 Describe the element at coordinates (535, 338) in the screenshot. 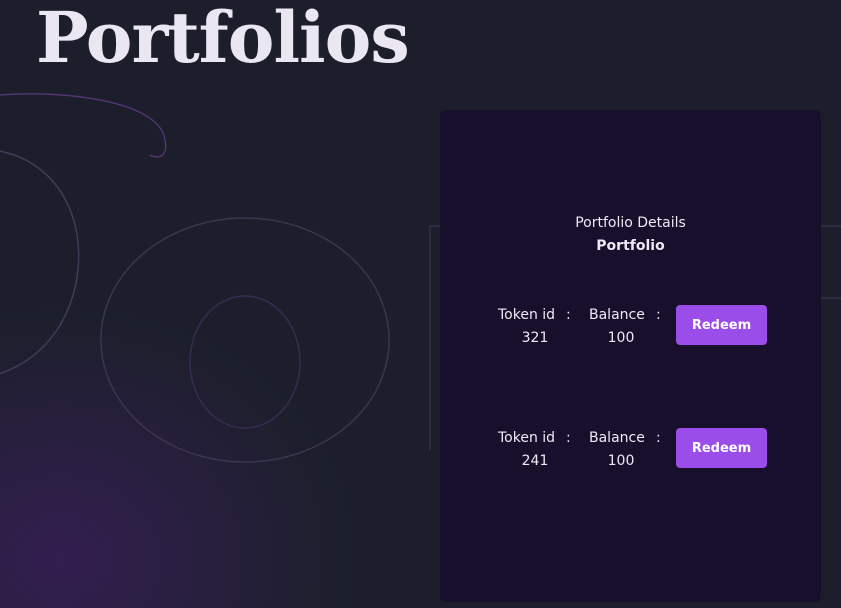

I see `token-id-value: 321` at that location.